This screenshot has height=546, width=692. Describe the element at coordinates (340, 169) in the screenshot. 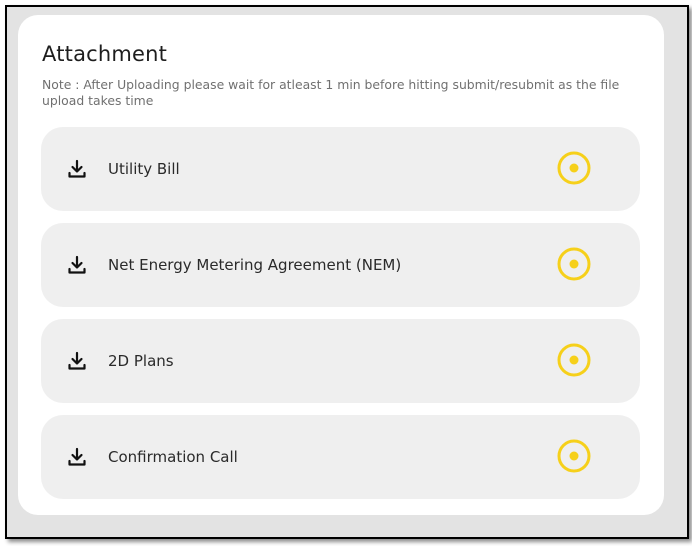

I see `attachment-item-utility-bill: Utility Bill` at that location.